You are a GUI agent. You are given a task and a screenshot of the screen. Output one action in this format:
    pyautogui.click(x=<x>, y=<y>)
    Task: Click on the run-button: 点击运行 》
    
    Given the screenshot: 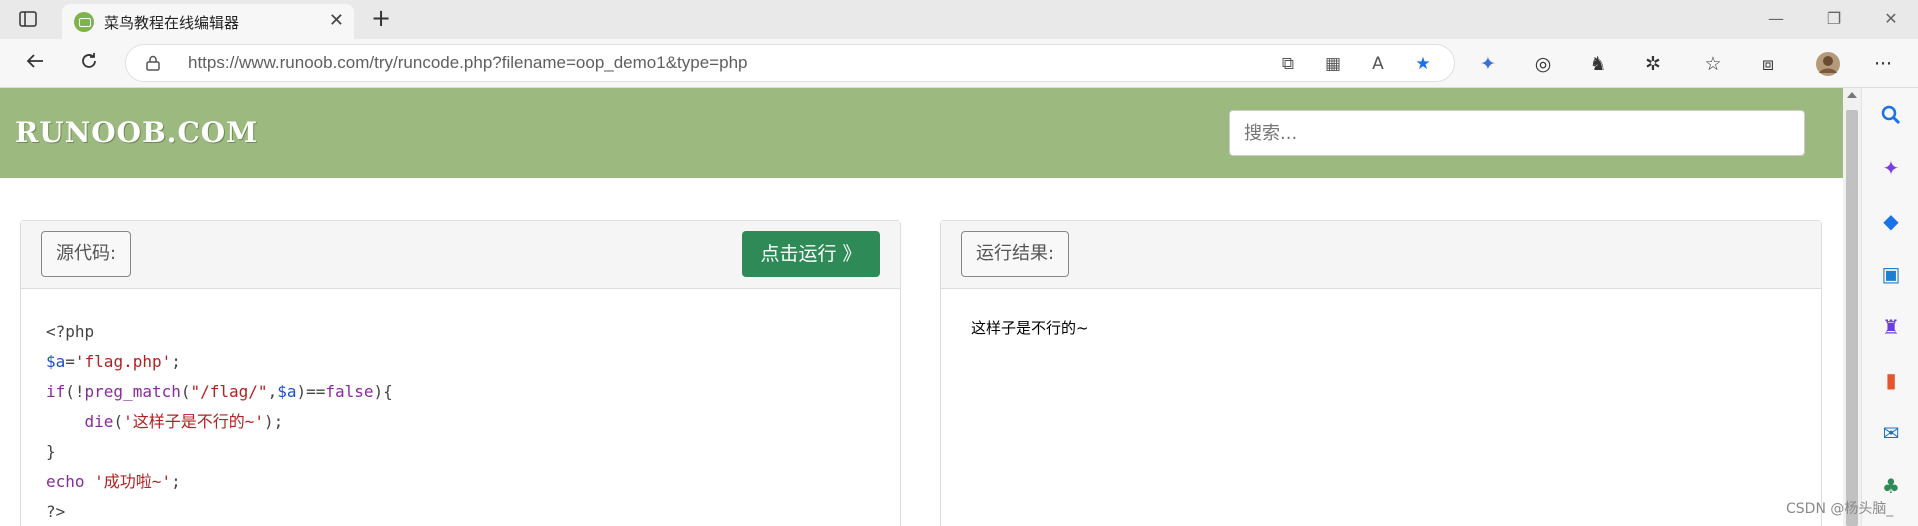 What is the action you would take?
    pyautogui.click(x=811, y=254)
    